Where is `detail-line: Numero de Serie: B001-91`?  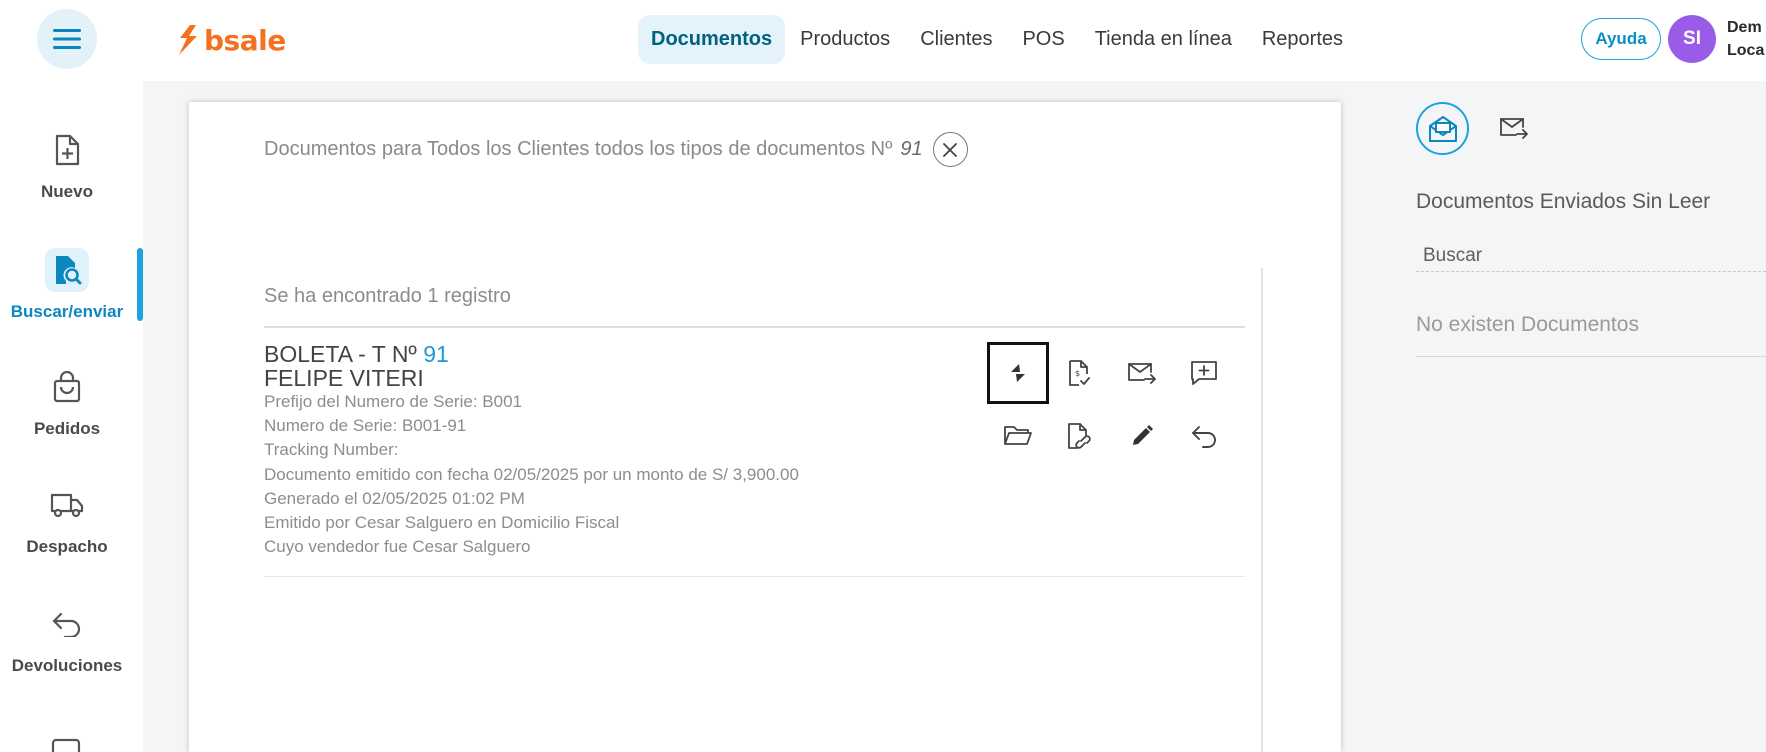
detail-line: Numero de Serie: B001-91 is located at coordinates (365, 426).